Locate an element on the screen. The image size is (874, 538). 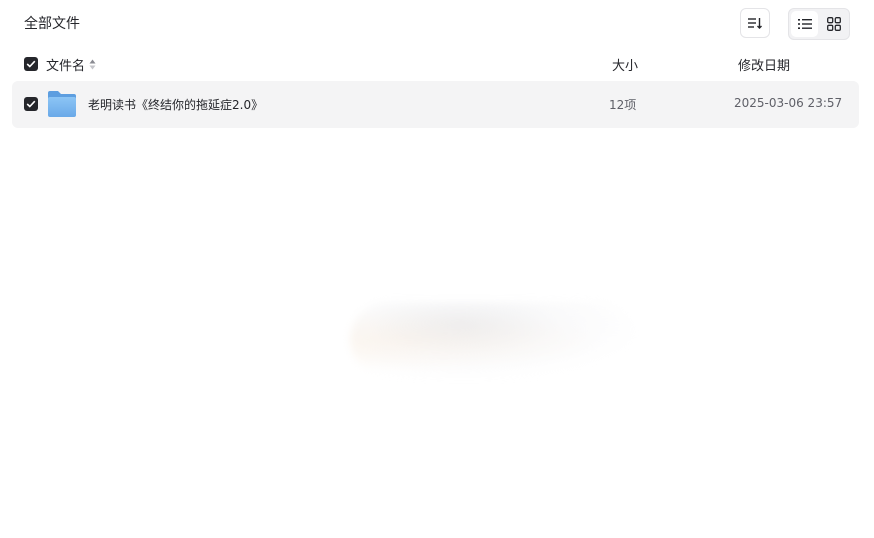
column-header-modified: 修改日期 is located at coordinates (764, 64).